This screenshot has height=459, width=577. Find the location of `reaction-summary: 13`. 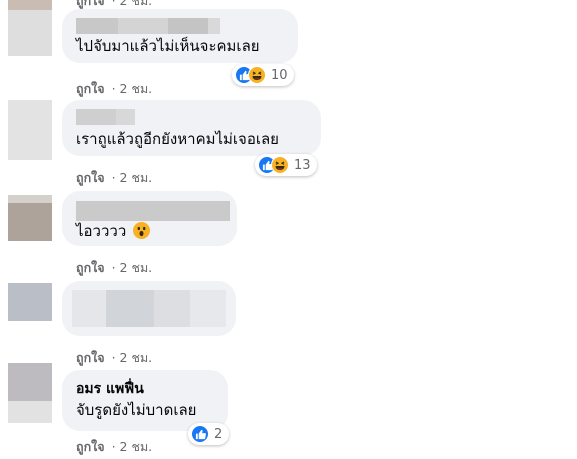

reaction-summary: 13 is located at coordinates (286, 165).